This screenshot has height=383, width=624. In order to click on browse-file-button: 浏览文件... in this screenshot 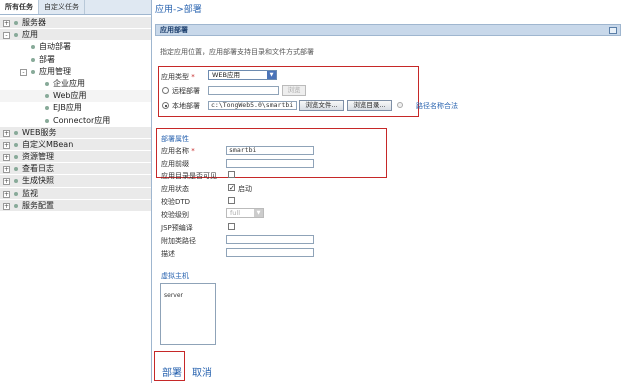, I will do `click(321, 105)`.